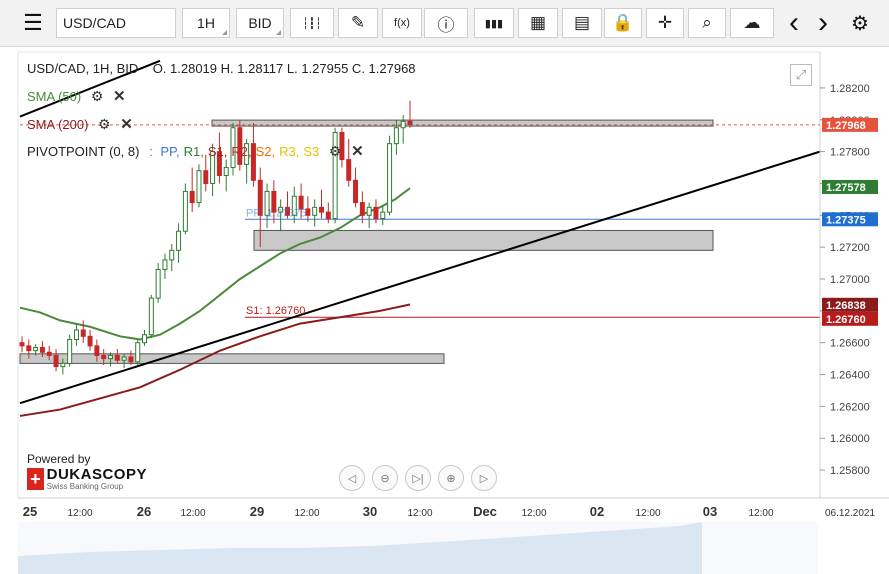 The image size is (889, 574). What do you see at coordinates (665, 23) in the screenshot?
I see `crosshair-icon: ✛` at bounding box center [665, 23].